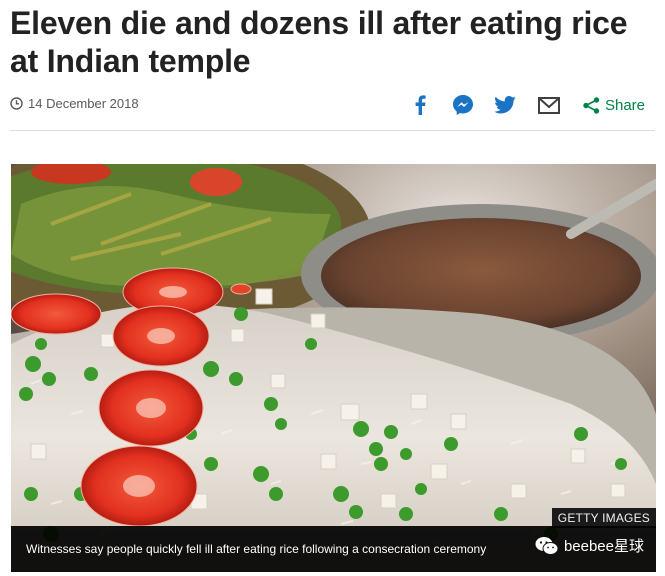 The width and height of the screenshot is (665, 576). What do you see at coordinates (603, 546) in the screenshot?
I see `watermark-text: beebee星球` at bounding box center [603, 546].